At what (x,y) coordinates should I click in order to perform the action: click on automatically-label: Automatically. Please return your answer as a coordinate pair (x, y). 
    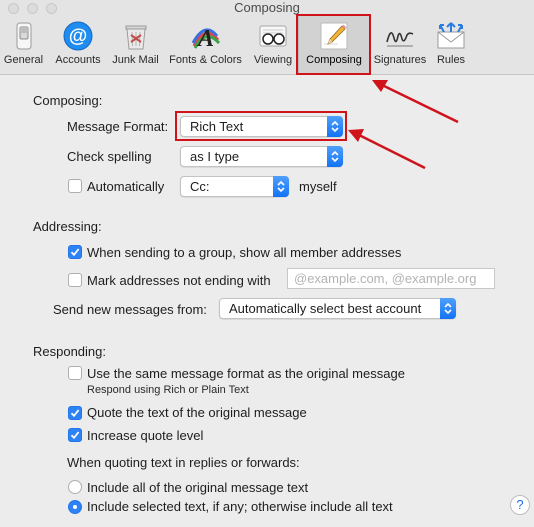
    Looking at the image, I should click on (126, 186).